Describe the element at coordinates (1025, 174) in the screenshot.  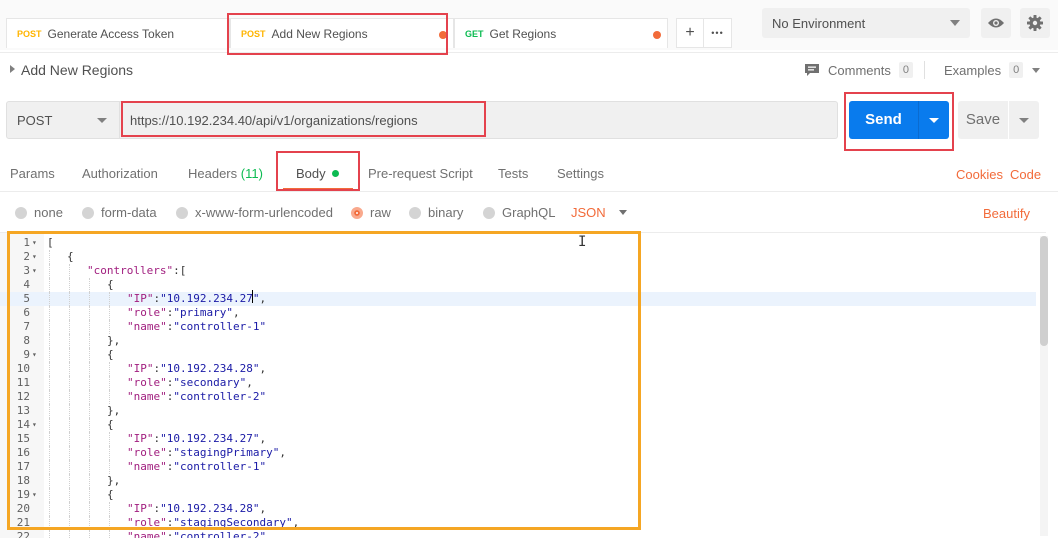
I see `code-link: Code` at that location.